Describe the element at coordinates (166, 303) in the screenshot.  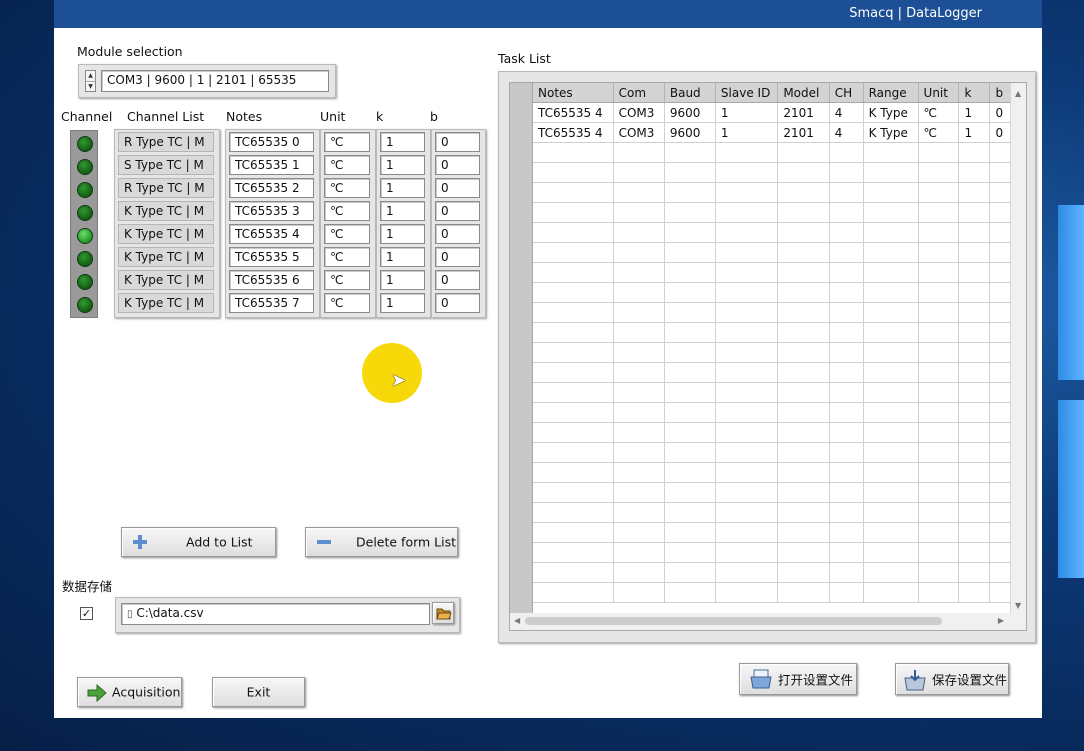
I see `channel-type-field: K Type TC | M` at that location.